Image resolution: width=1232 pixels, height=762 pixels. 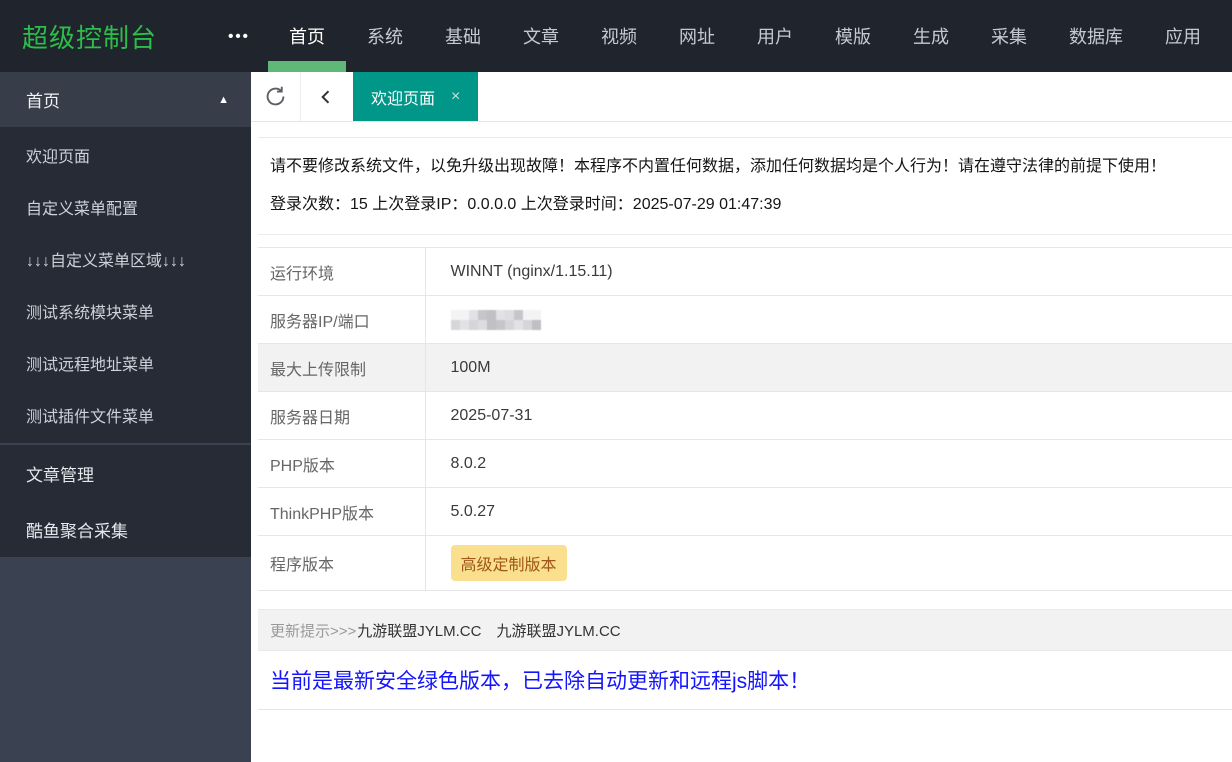 What do you see at coordinates (307, 66) in the screenshot?
I see `active-nav-indicator` at bounding box center [307, 66].